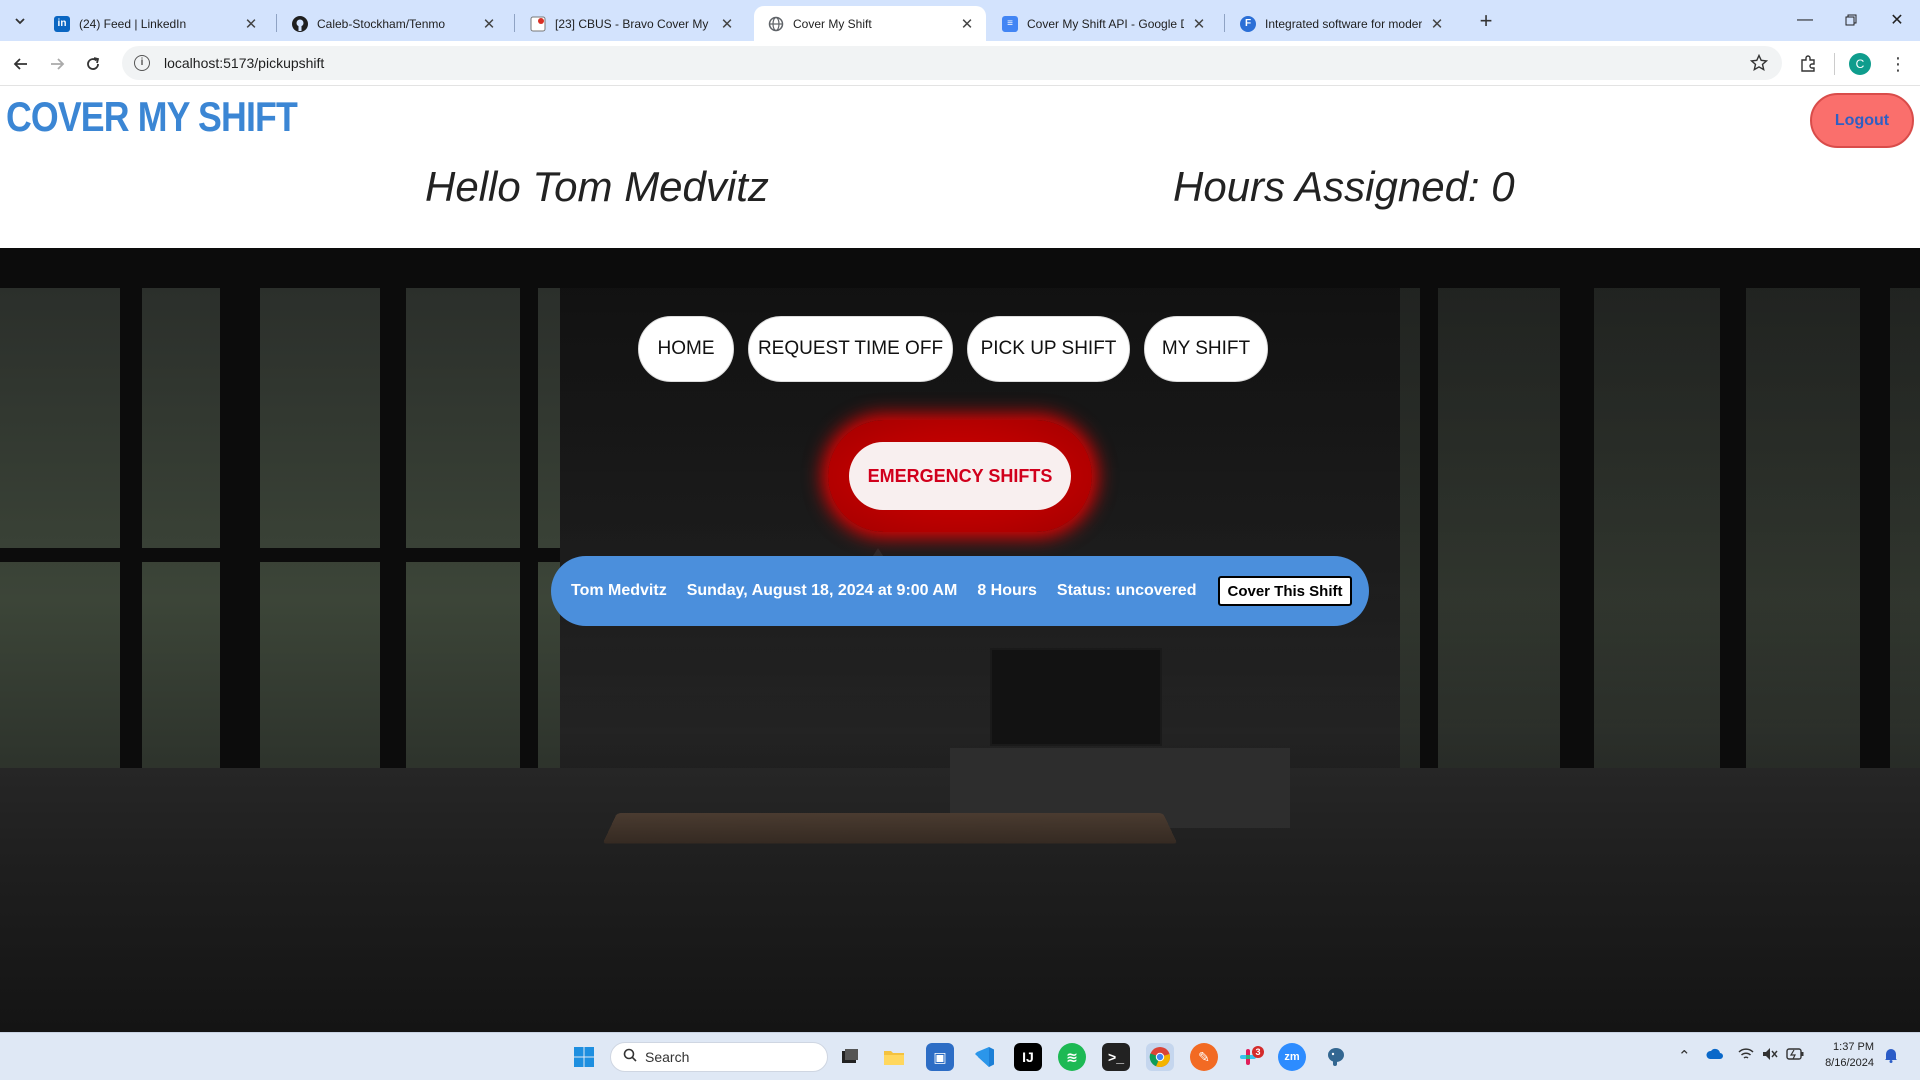  I want to click on tab-cover-my-shift: Cover My Shift ✕, so click(870, 23).